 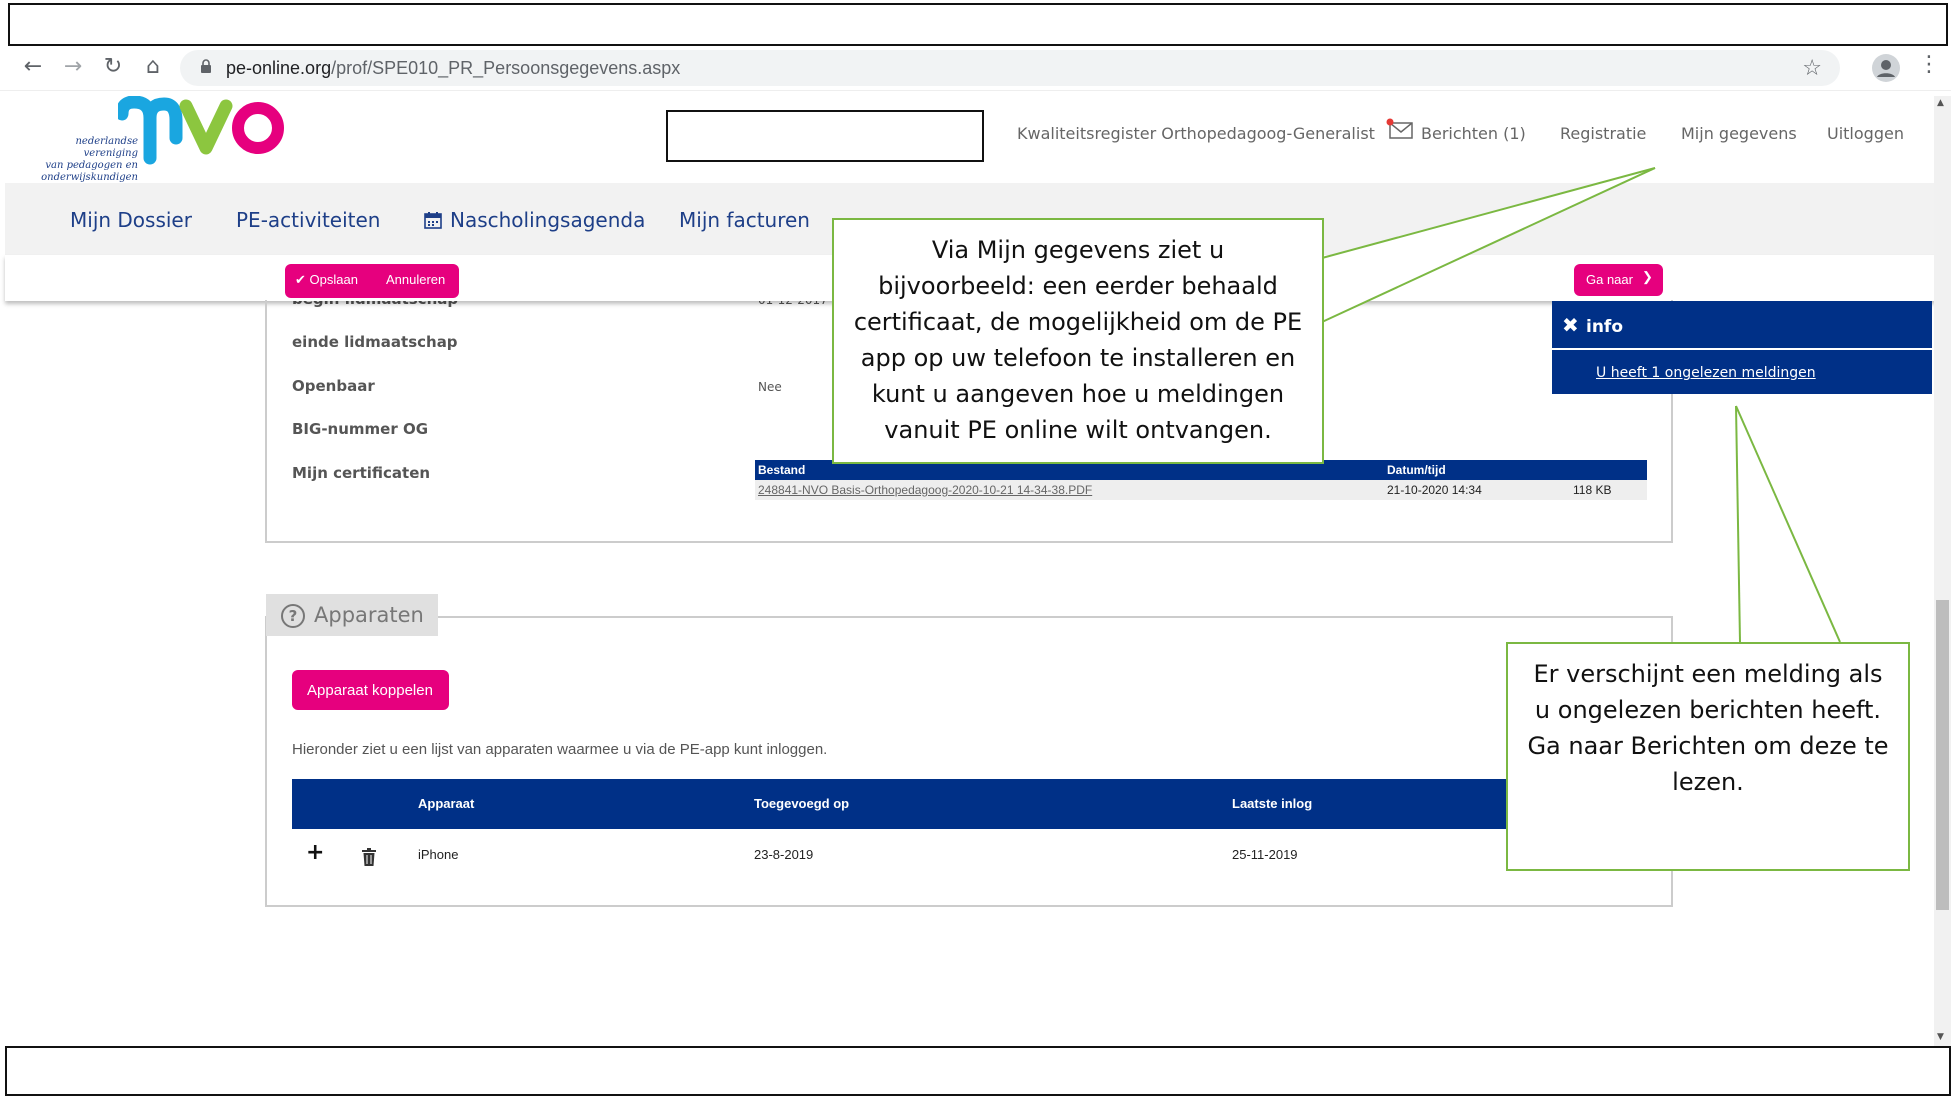 I want to click on callout-connectors, so click(x=1581, y=405).